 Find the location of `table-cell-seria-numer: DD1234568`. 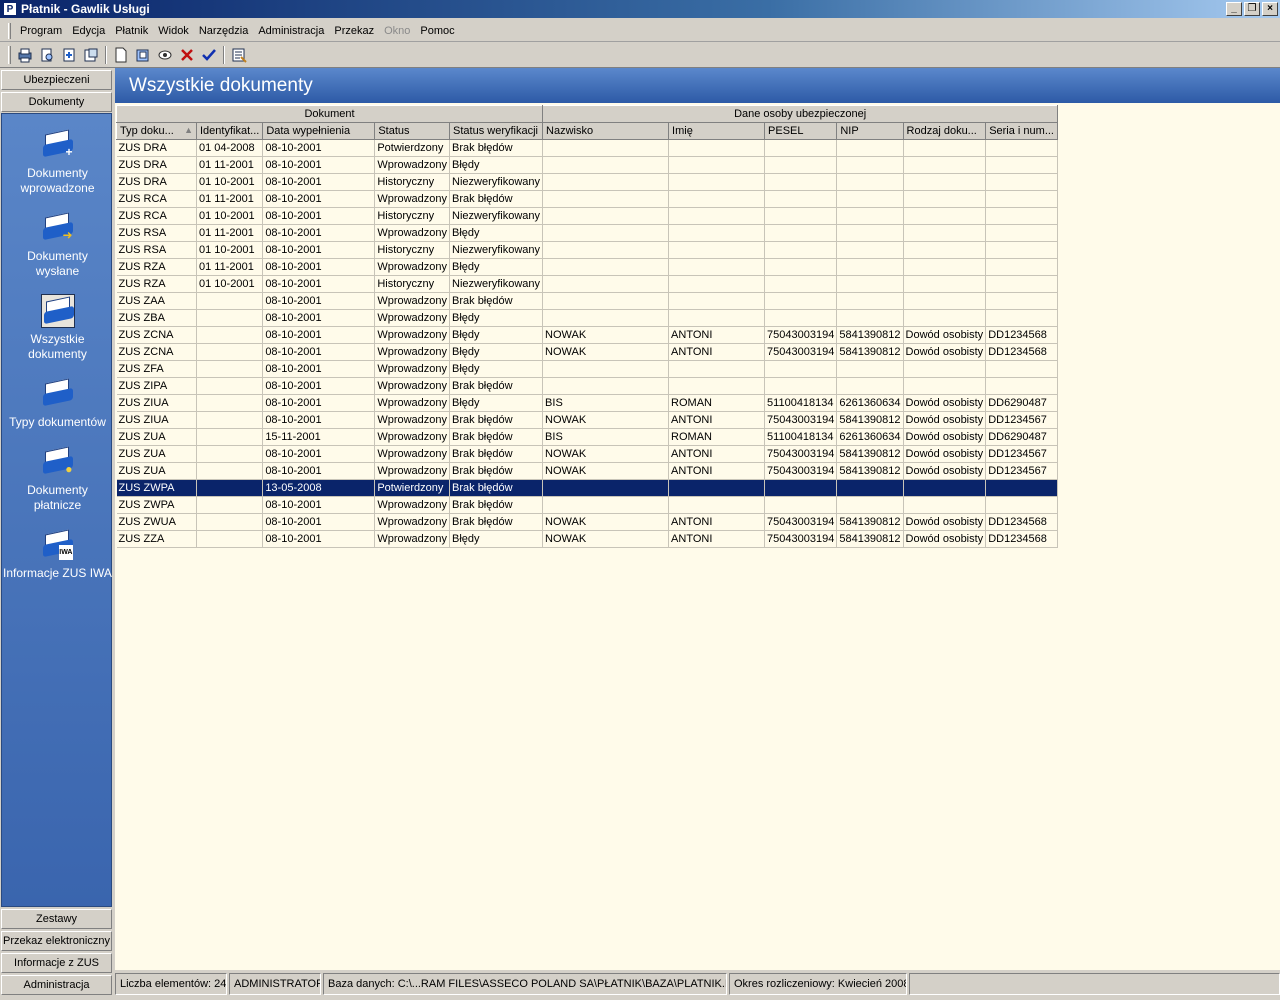

table-cell-seria-numer: DD1234568 is located at coordinates (1022, 539).